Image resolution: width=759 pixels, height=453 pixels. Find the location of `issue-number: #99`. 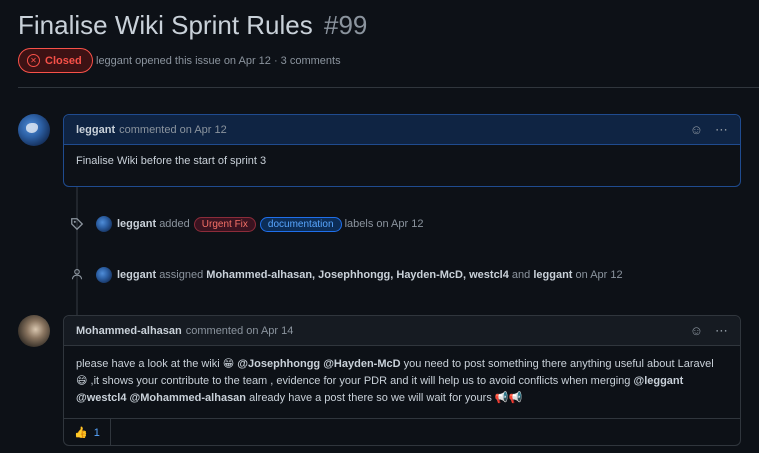

issue-number: #99 is located at coordinates (345, 25).